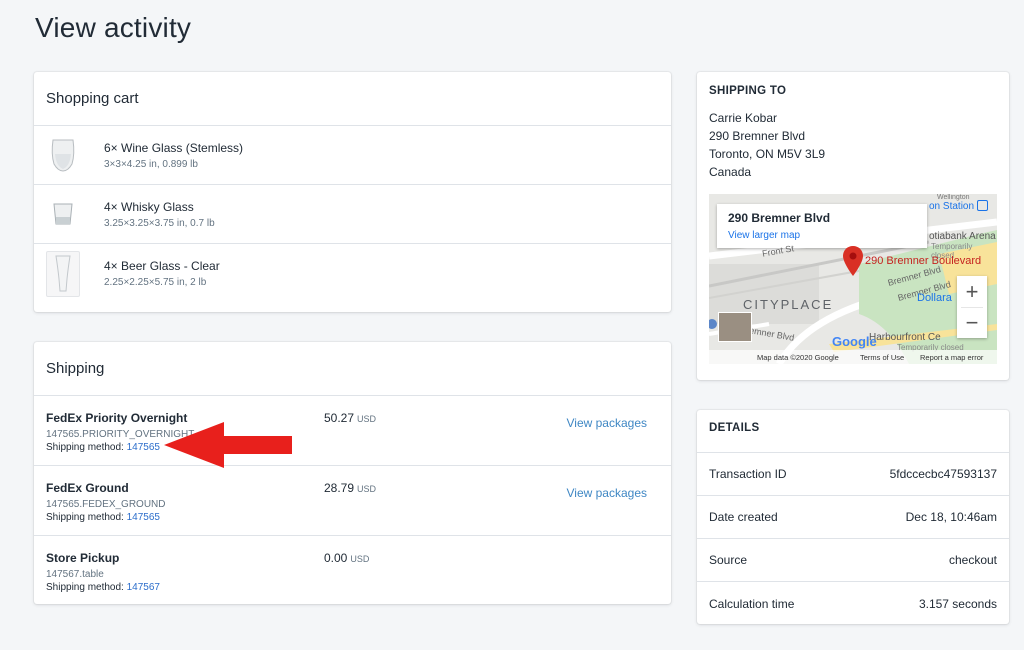 Image resolution: width=1024 pixels, height=650 pixels. I want to click on shipping-option-code: 147567.table, so click(75, 574).